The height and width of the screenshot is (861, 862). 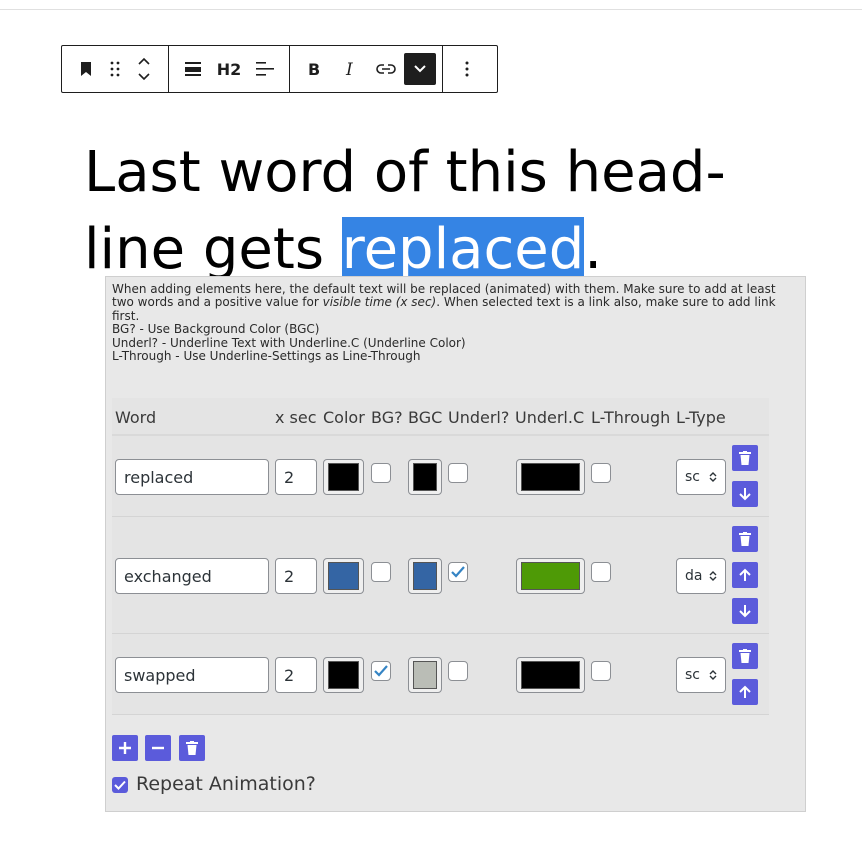 What do you see at coordinates (144, 69) in the screenshot?
I see `move-up-down-icon` at bounding box center [144, 69].